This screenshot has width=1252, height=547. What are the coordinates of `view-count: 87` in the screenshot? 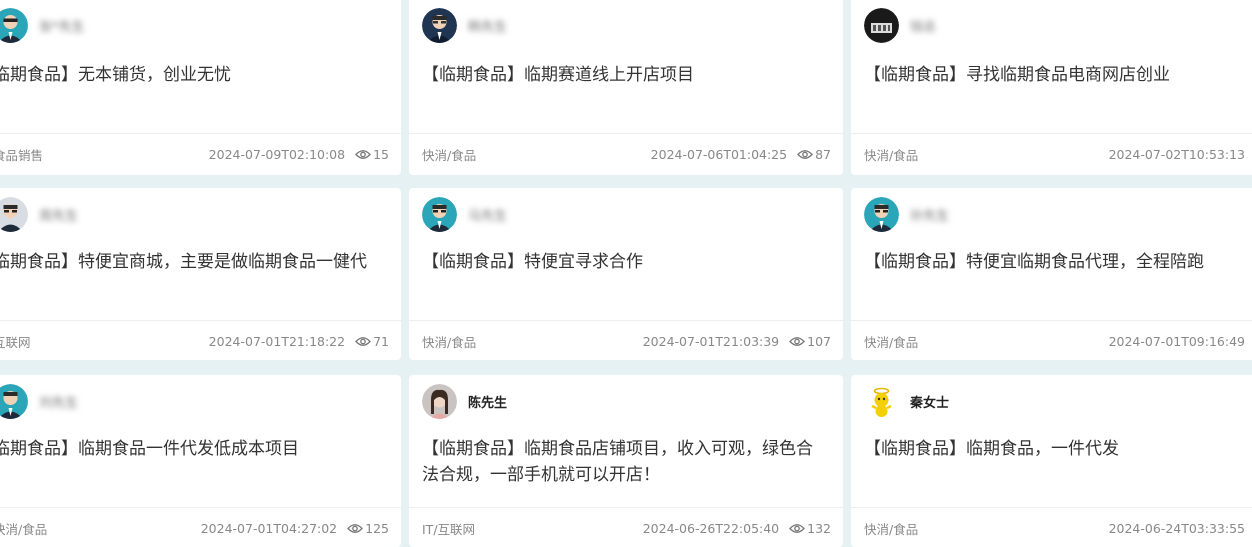 It's located at (823, 154).